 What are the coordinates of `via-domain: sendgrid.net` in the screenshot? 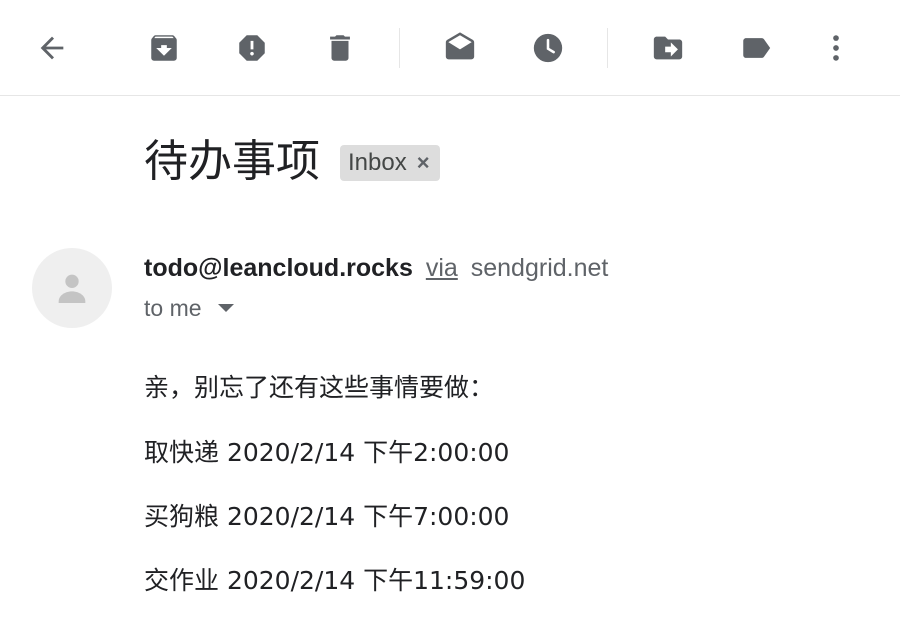 It's located at (539, 268).